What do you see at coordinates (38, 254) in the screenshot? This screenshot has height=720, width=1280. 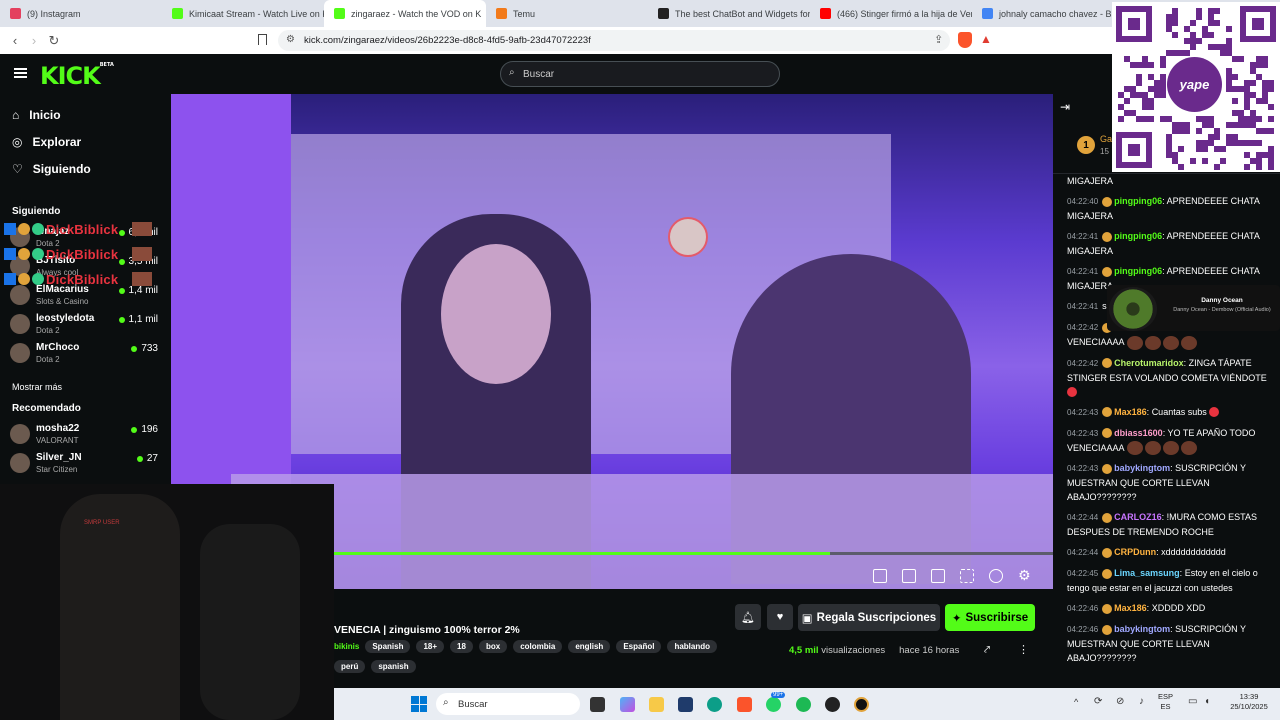 I see `badge-icon` at bounding box center [38, 254].